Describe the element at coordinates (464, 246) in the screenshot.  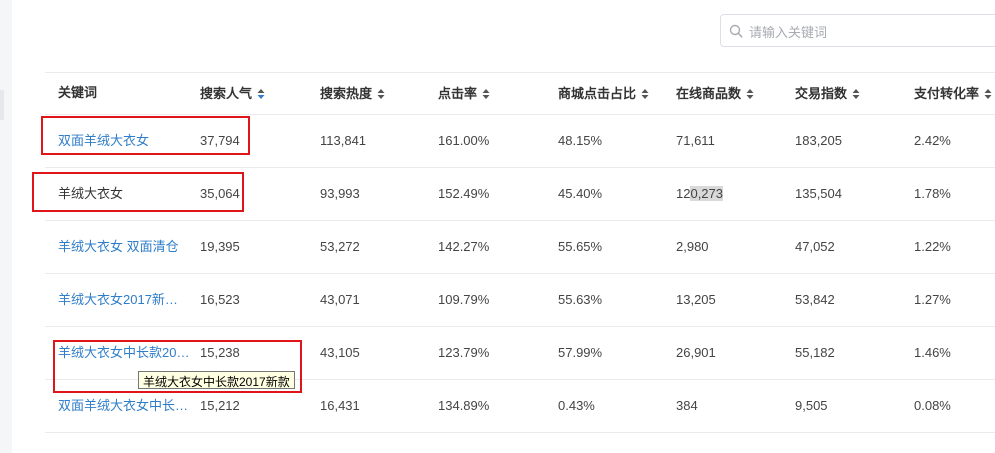
I see `click-rate-value: 142.27%` at that location.